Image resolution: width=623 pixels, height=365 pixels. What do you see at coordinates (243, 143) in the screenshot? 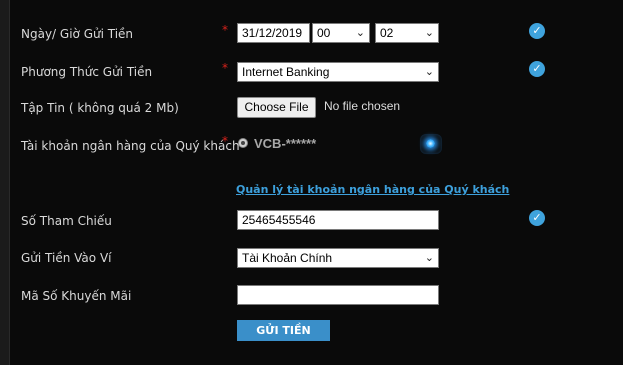
I see `bank-account-radio` at bounding box center [243, 143].